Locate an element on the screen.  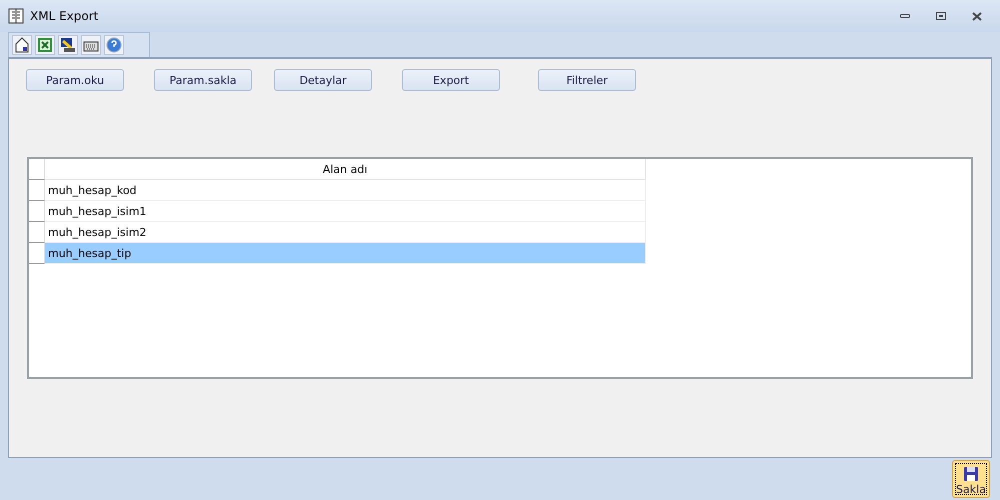
app-icon is located at coordinates (16, 16).